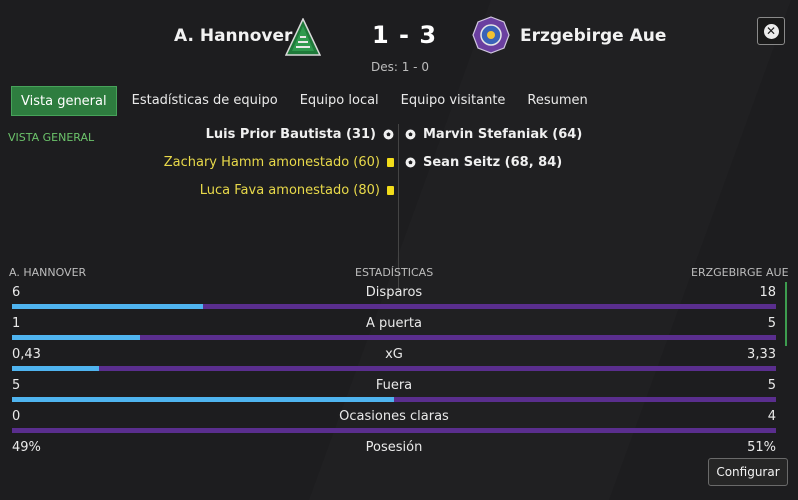  I want to click on stat-row-shots: 6 Disparos 18, so click(394, 300).